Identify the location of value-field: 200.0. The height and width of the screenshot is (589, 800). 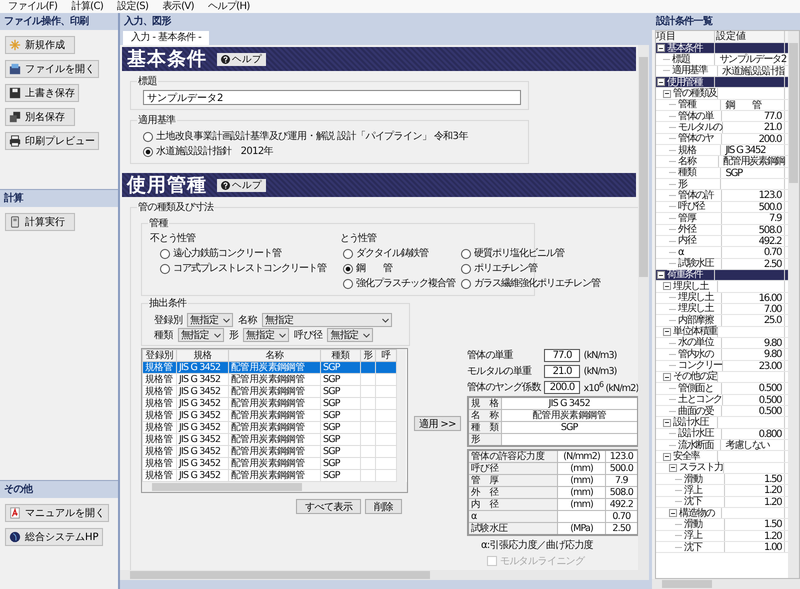
(562, 387).